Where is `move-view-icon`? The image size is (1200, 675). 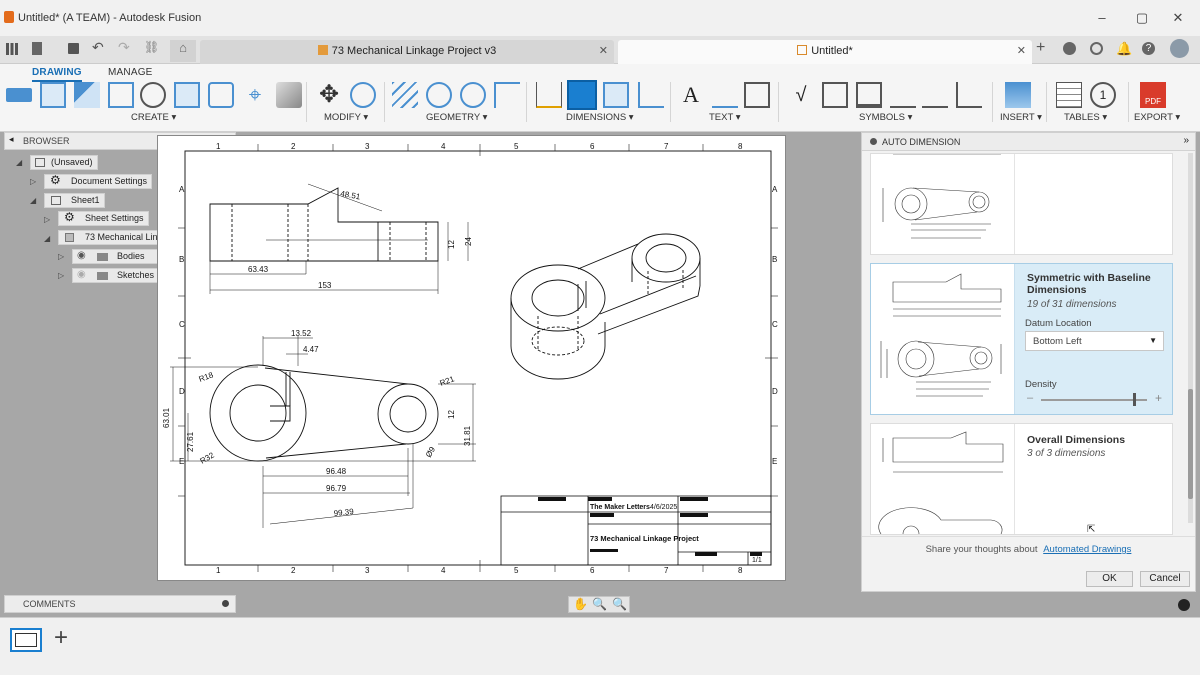
move-view-icon is located at coordinates (187, 95).